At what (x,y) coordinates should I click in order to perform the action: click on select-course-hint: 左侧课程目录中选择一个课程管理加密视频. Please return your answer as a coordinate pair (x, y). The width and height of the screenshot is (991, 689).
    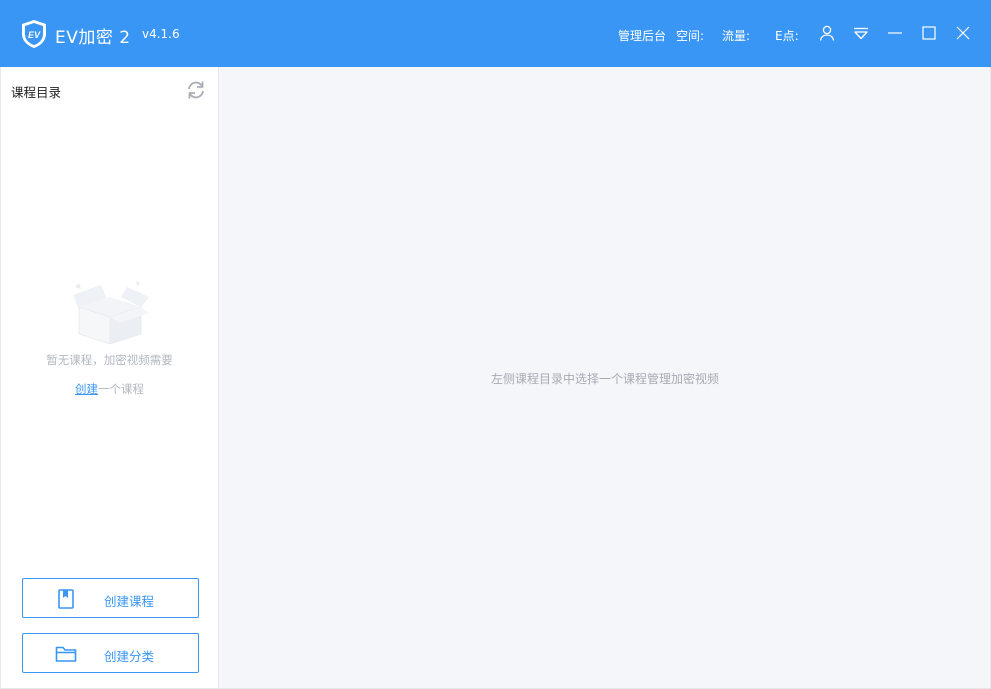
    Looking at the image, I should click on (604, 379).